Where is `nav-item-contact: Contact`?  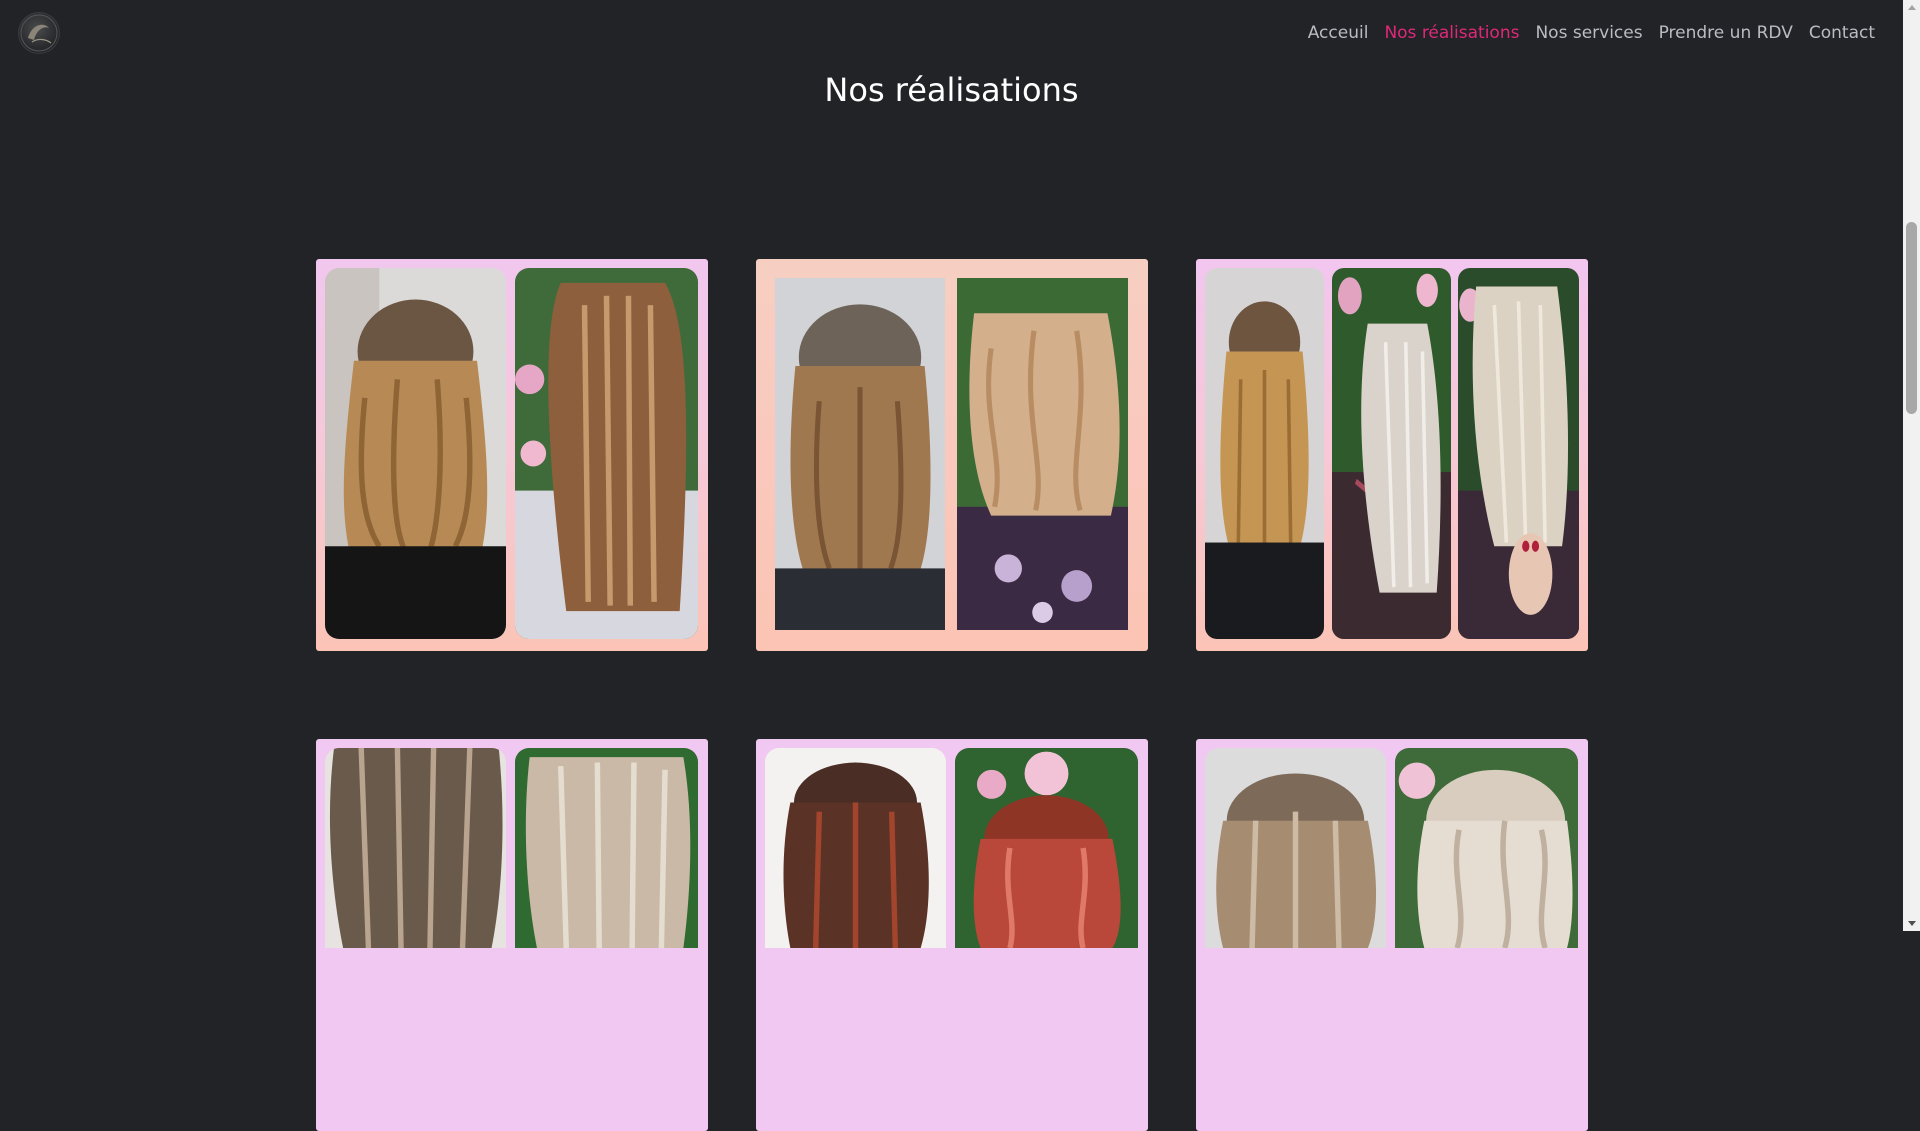 nav-item-contact: Contact is located at coordinates (1842, 33).